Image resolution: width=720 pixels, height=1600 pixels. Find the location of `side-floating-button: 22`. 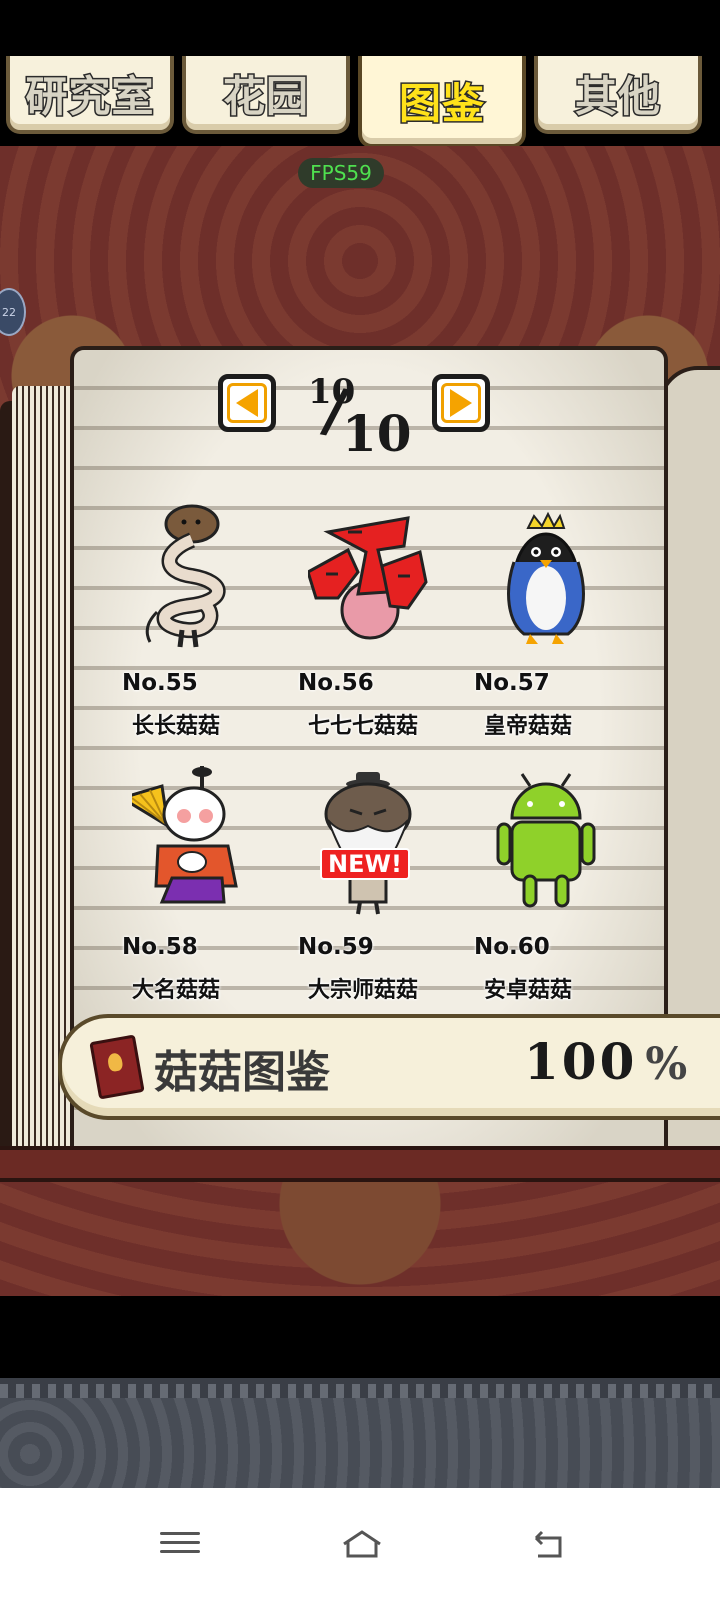

side-floating-button: 22 is located at coordinates (13, 312).